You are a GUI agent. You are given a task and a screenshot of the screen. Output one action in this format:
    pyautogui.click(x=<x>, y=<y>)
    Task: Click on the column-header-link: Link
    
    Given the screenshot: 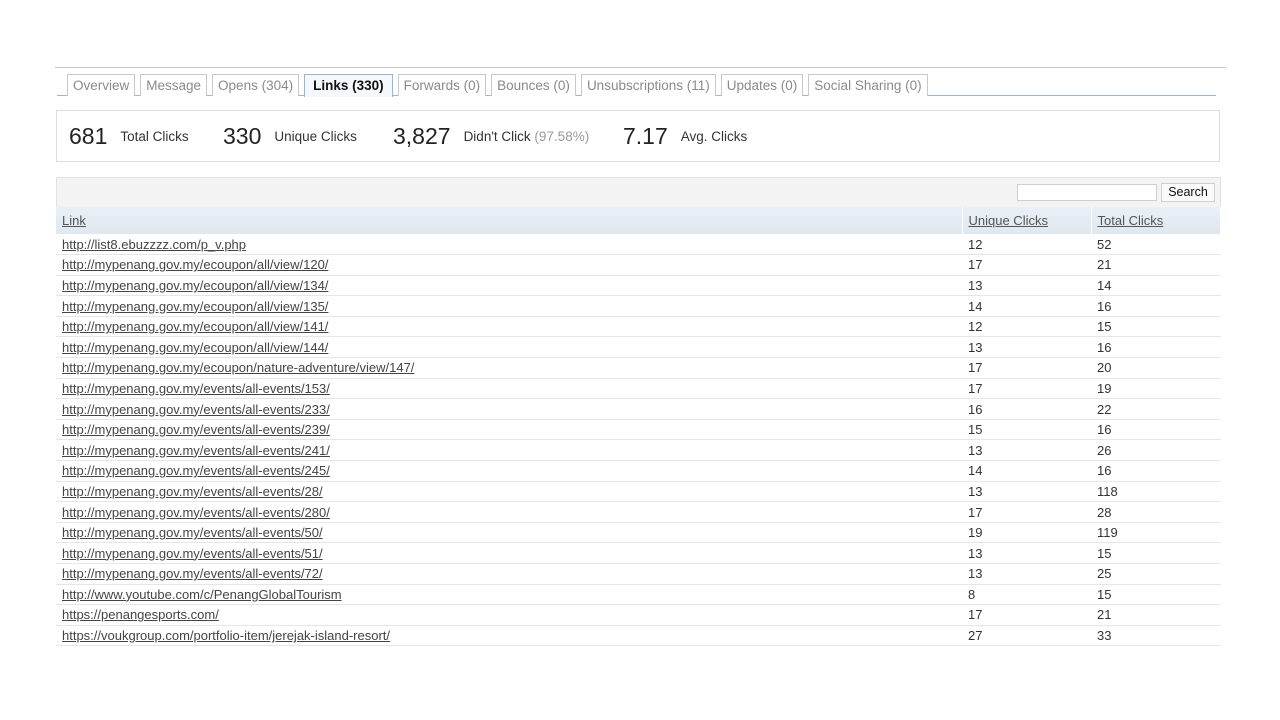 What is the action you would take?
    pyautogui.click(x=509, y=220)
    